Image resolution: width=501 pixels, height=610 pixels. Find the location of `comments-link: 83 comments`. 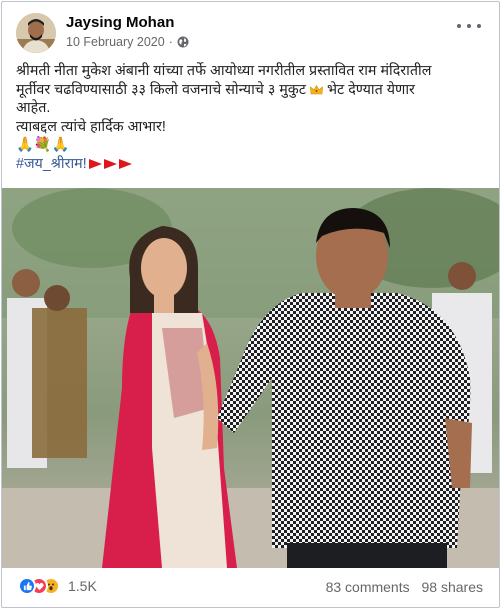

comments-link: 83 comments is located at coordinates (368, 587).